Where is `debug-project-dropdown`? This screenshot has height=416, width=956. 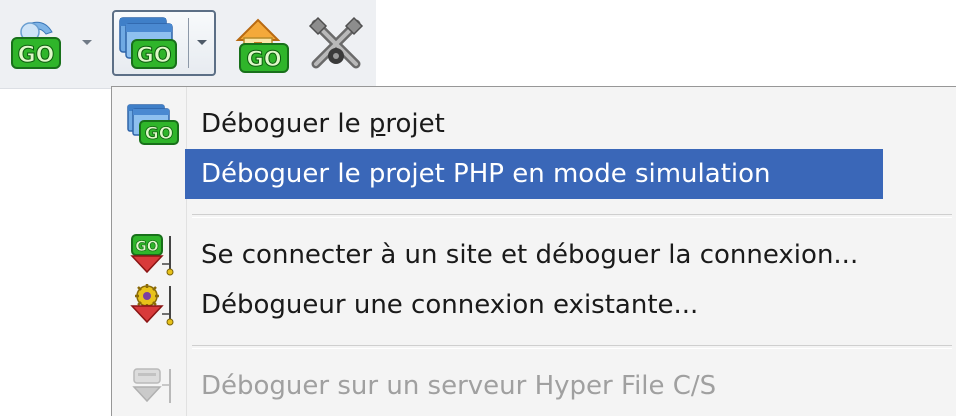
debug-project-dropdown is located at coordinates (202, 43).